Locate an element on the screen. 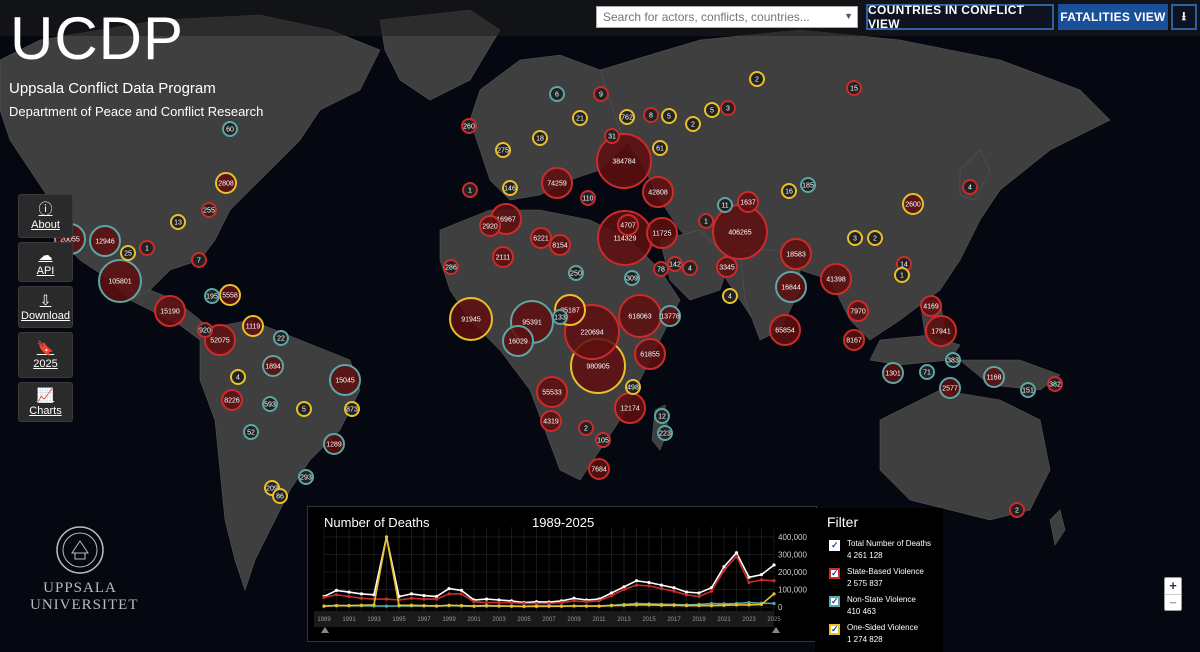 The width and height of the screenshot is (1200, 652). conflict-marker: 593 is located at coordinates (270, 404).